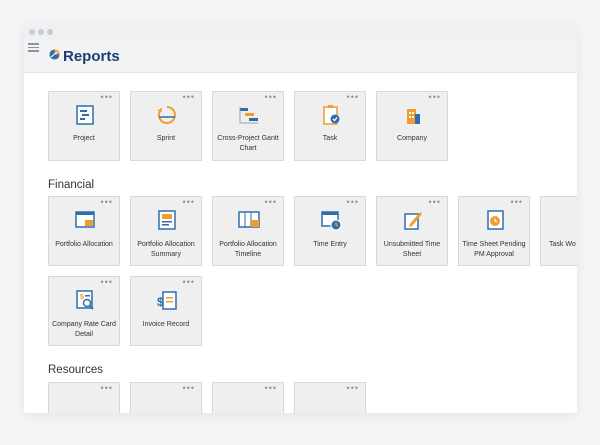 Image resolution: width=600 pixels, height=445 pixels. Describe the element at coordinates (412, 249) in the screenshot. I see `tile-label: Unsubmitted Time Sheet` at that location.